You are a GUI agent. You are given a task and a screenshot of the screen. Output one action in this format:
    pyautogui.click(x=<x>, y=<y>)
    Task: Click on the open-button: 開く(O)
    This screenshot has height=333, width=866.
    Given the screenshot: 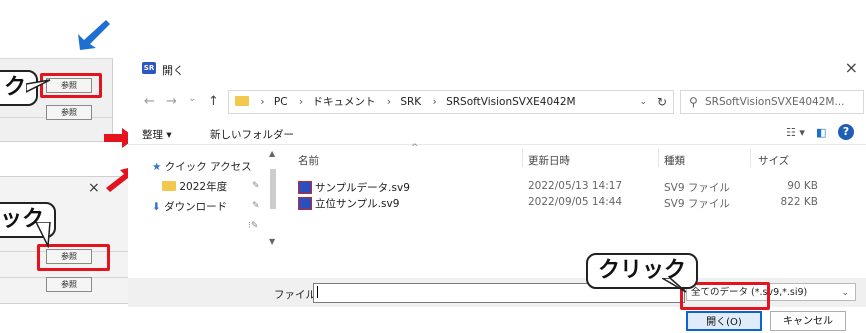 What is the action you would take?
    pyautogui.click(x=724, y=321)
    